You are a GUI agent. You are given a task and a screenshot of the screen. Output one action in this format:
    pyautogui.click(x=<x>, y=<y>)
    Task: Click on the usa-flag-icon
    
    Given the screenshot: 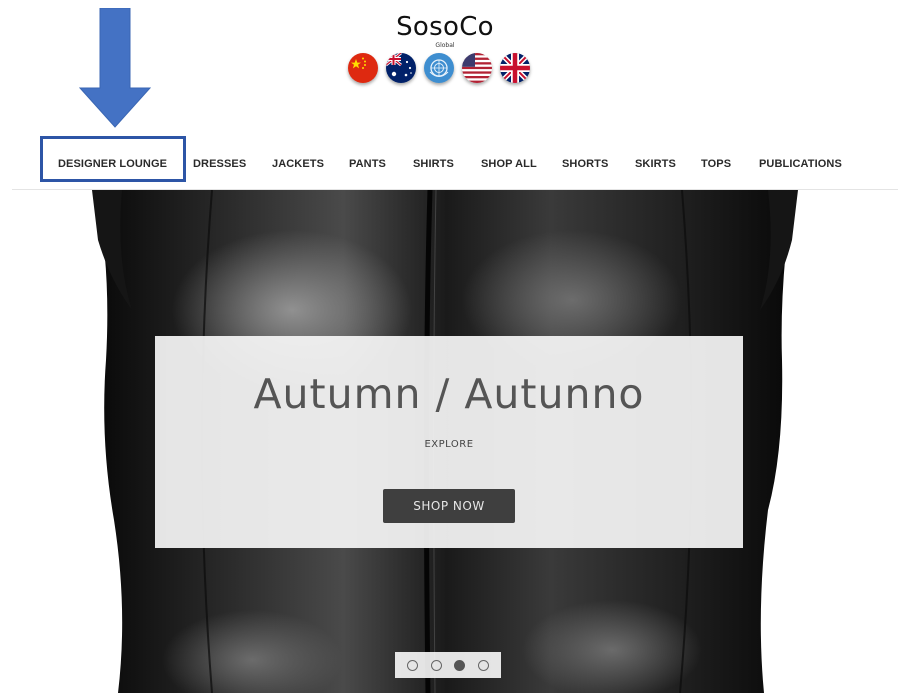 What is the action you would take?
    pyautogui.click(x=477, y=68)
    